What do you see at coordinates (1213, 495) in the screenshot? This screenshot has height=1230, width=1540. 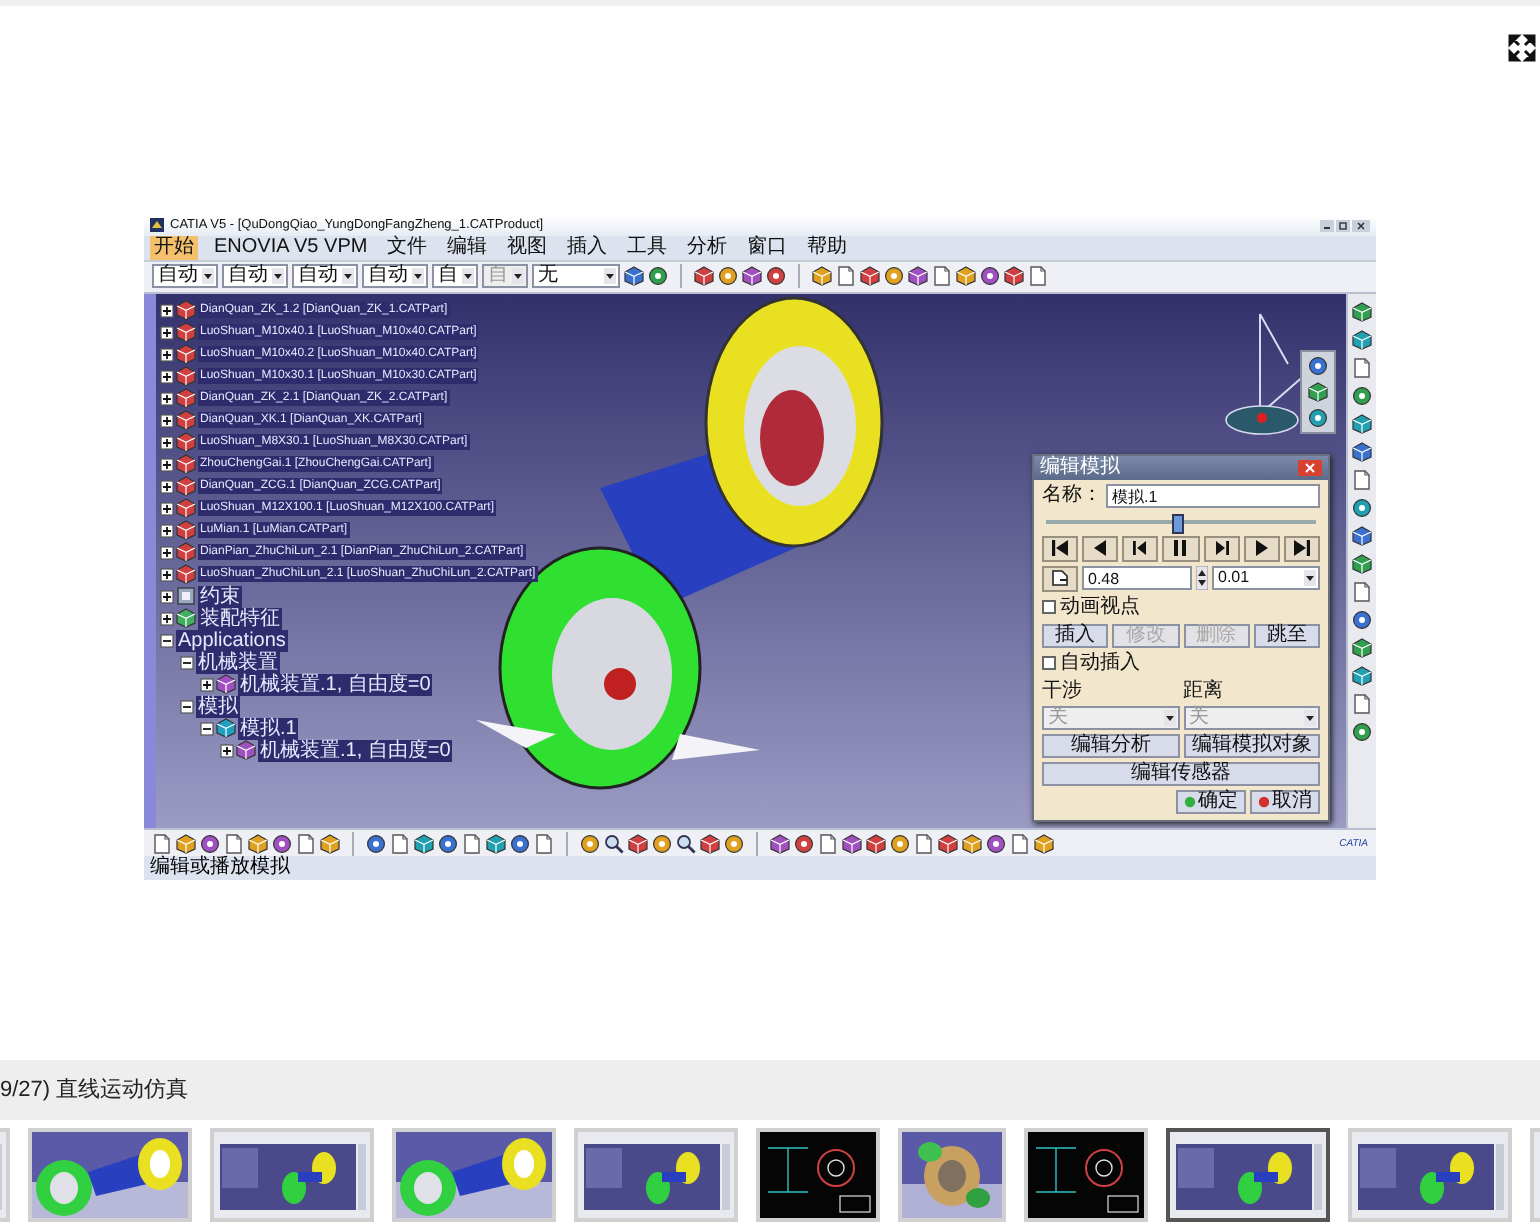 I see `name-field: 模拟.1` at bounding box center [1213, 495].